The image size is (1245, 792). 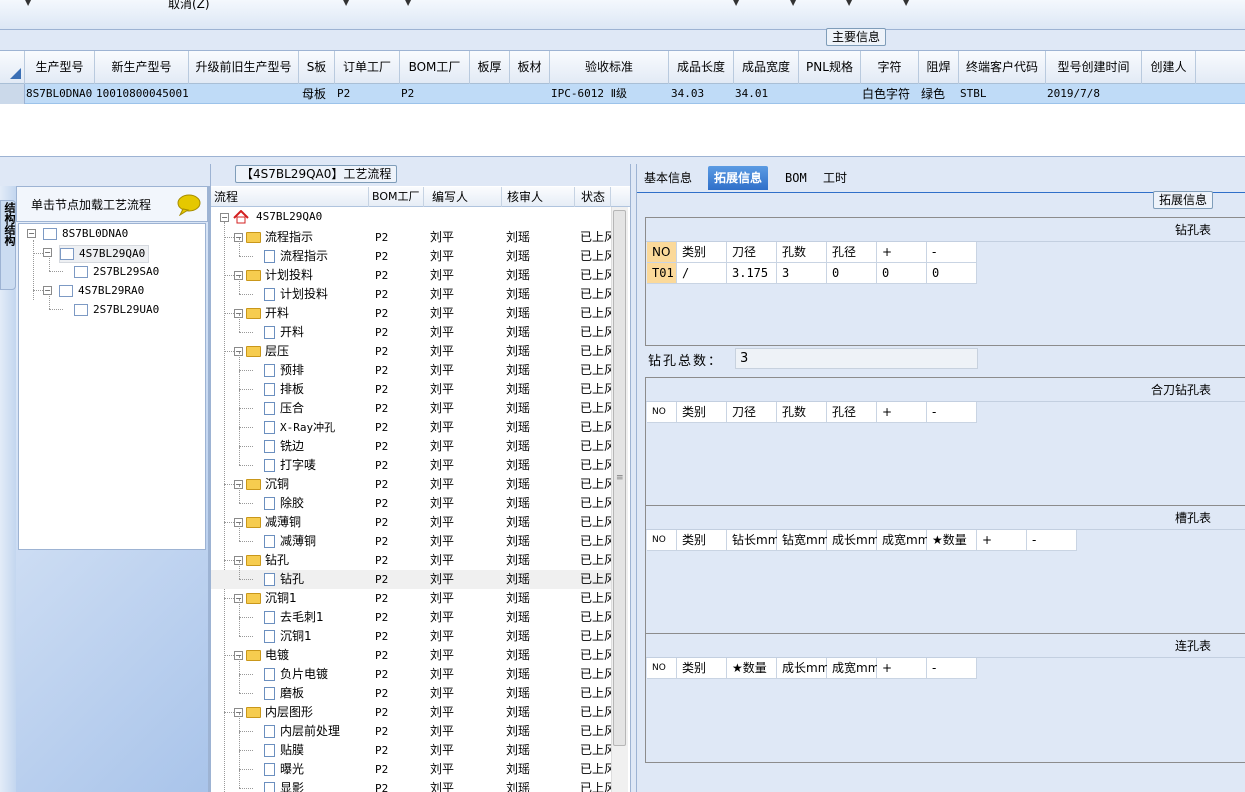 I want to click on flow-row: 流程指示 P2 刘平 刘瑶 已上风, so click(x=411, y=252).